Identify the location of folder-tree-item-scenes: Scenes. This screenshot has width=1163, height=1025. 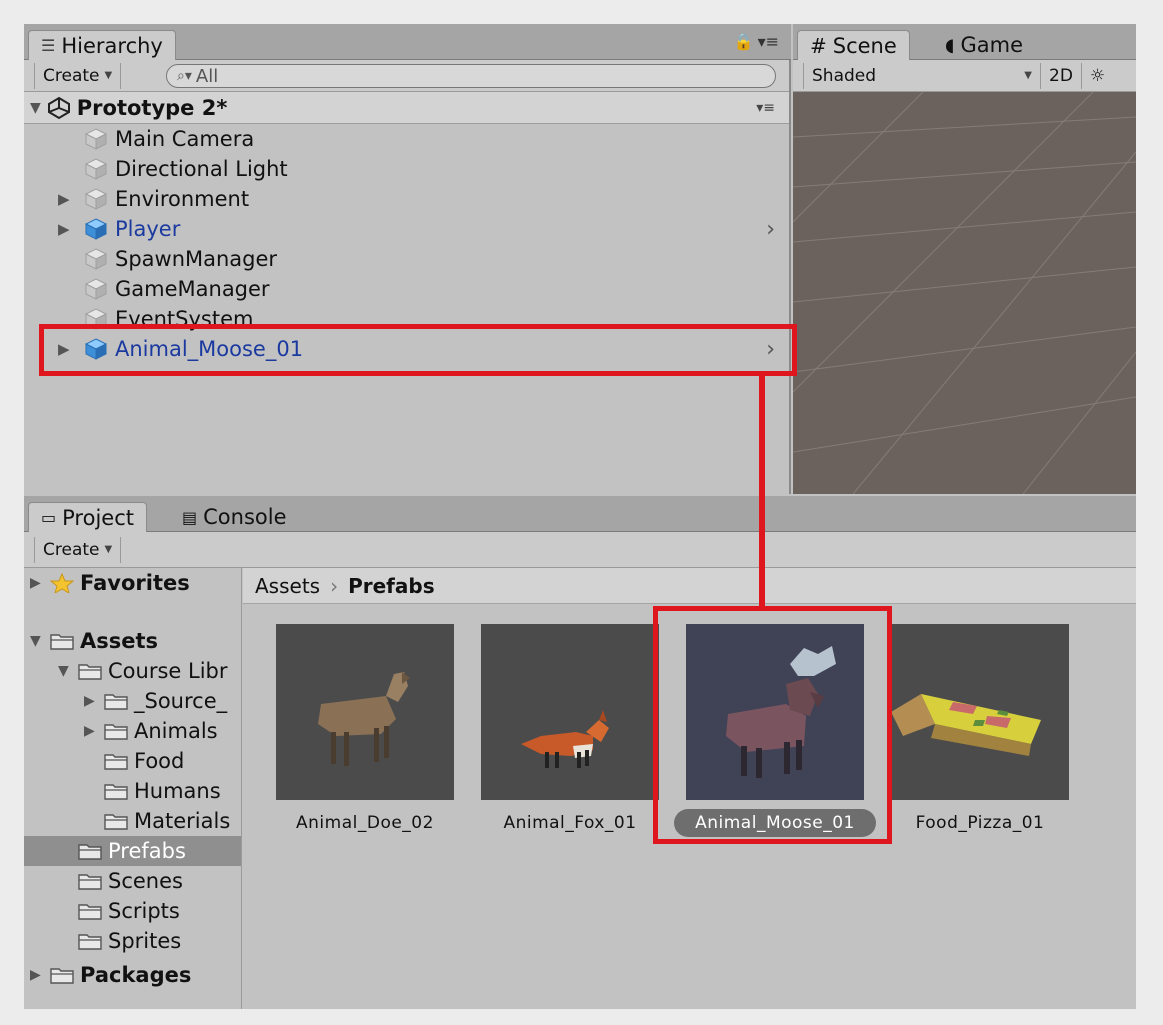
(120, 881).